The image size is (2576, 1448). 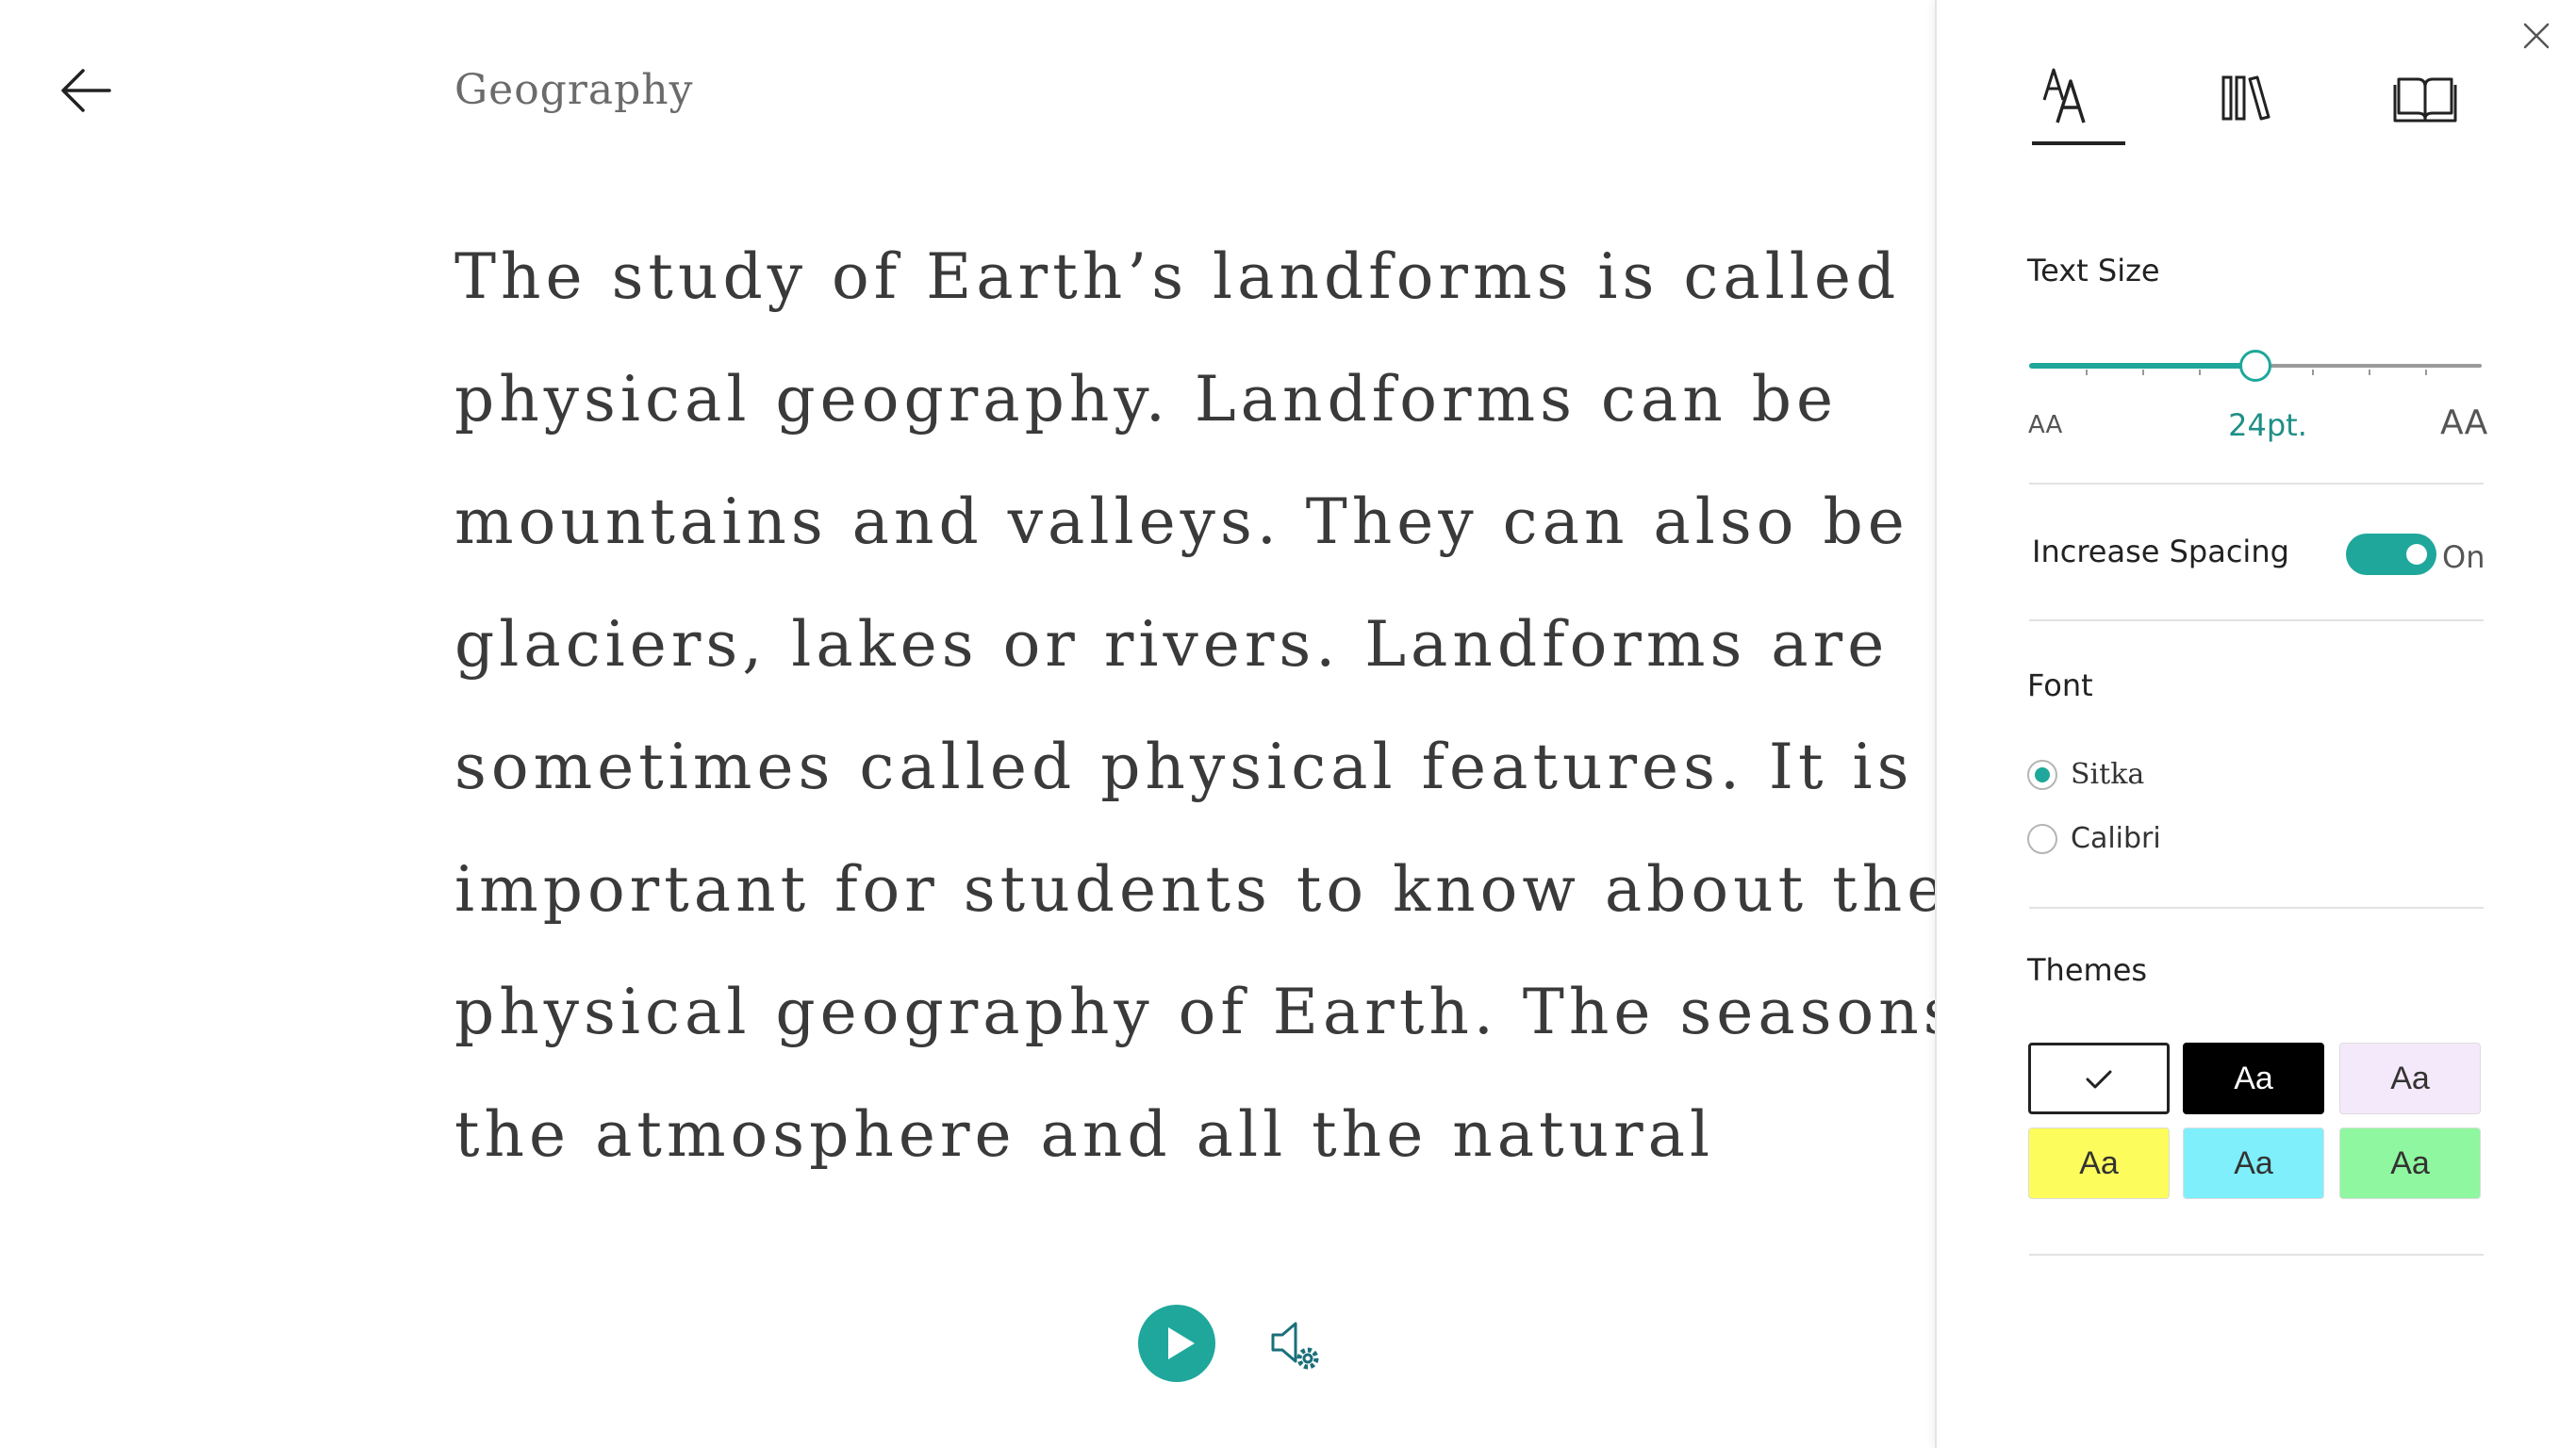 What do you see at coordinates (2108, 774) in the screenshot?
I see `font-option-label: Sitka` at bounding box center [2108, 774].